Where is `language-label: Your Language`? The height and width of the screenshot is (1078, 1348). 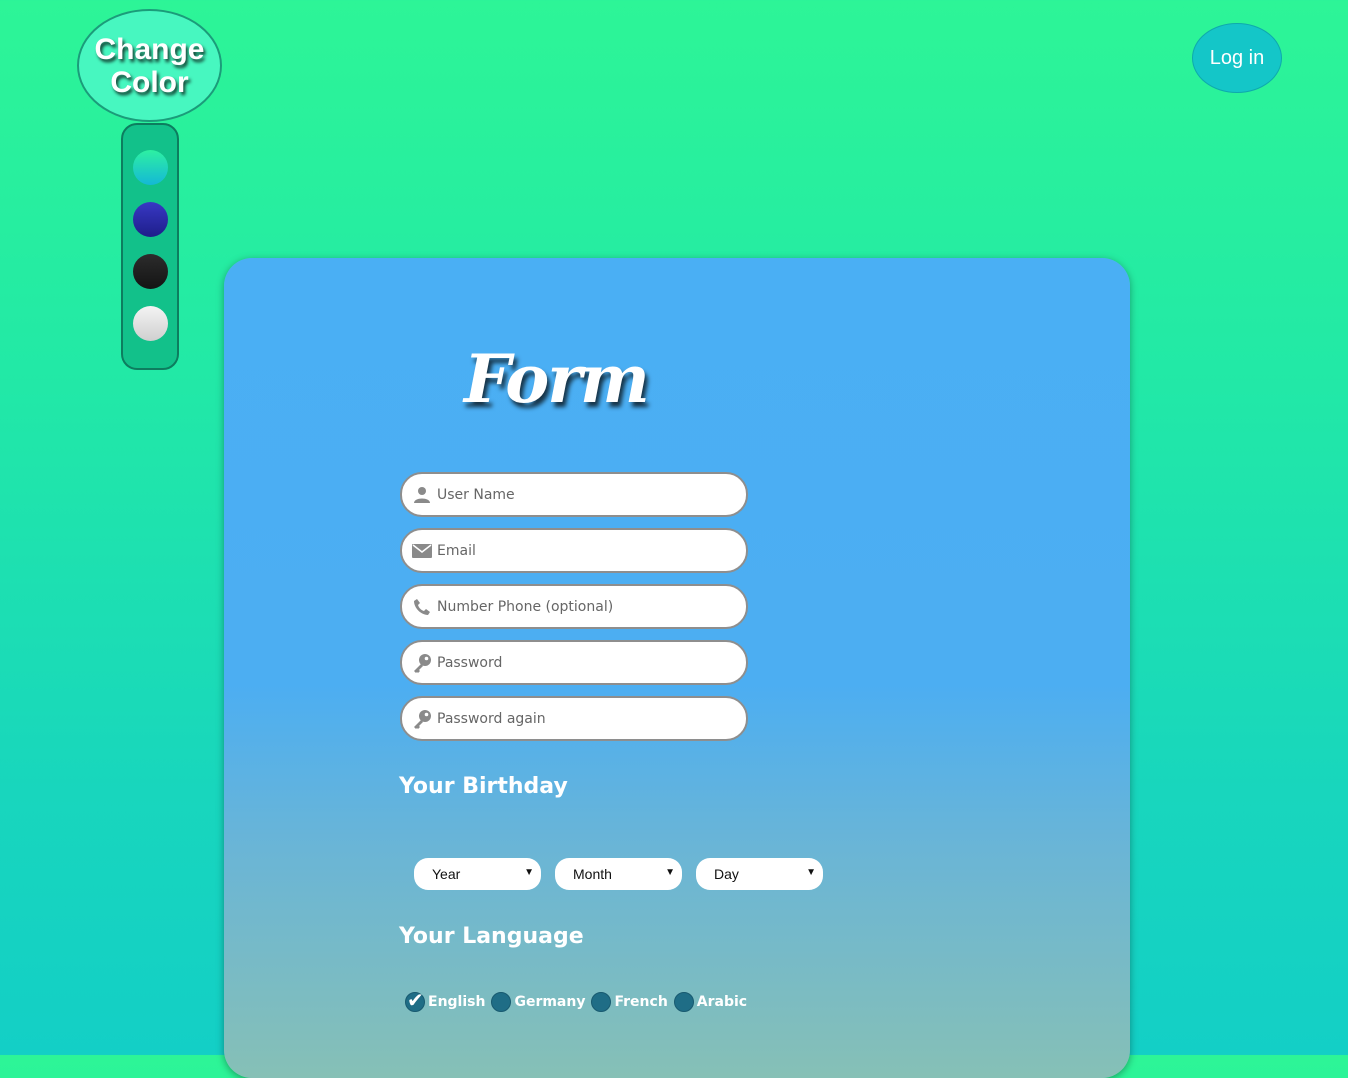
language-label: Your Language is located at coordinates (491, 936).